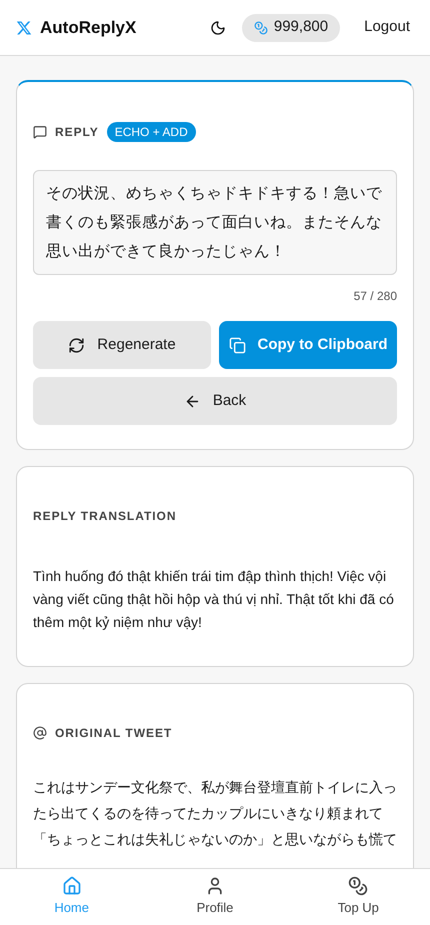  I want to click on section-label: REPLY, so click(77, 132).